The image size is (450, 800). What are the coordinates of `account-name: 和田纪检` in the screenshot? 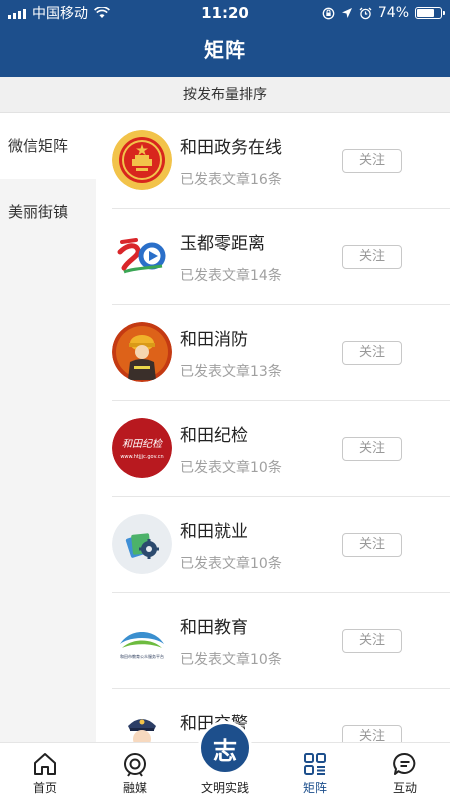 It's located at (214, 436).